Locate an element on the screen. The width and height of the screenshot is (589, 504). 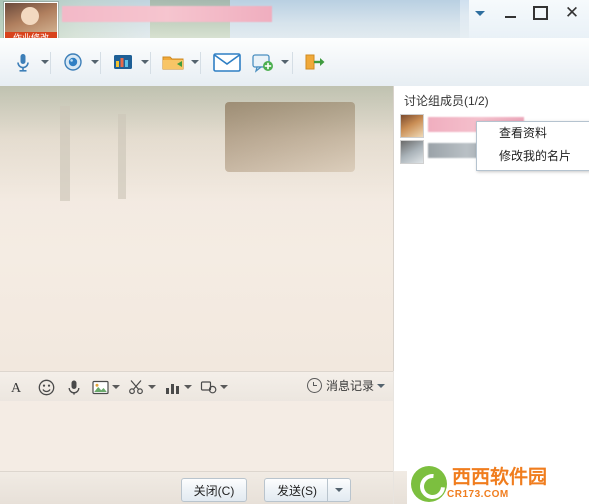
send-button: 发送(S) is located at coordinates (296, 490).